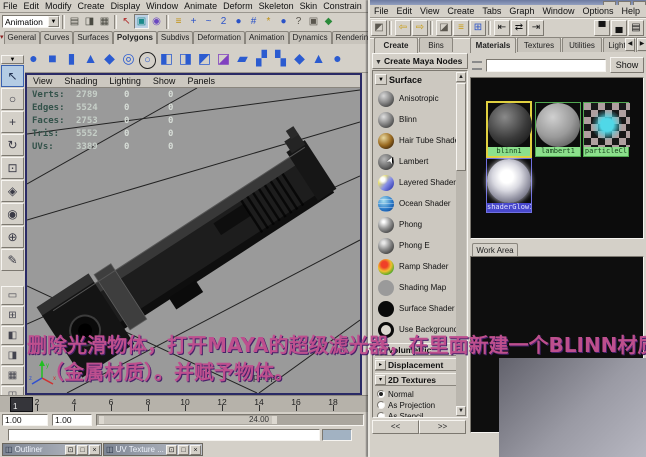 The image size is (646, 457). What do you see at coordinates (171, 449) in the screenshot?
I see `restore-icon: ⊡` at bounding box center [171, 449].